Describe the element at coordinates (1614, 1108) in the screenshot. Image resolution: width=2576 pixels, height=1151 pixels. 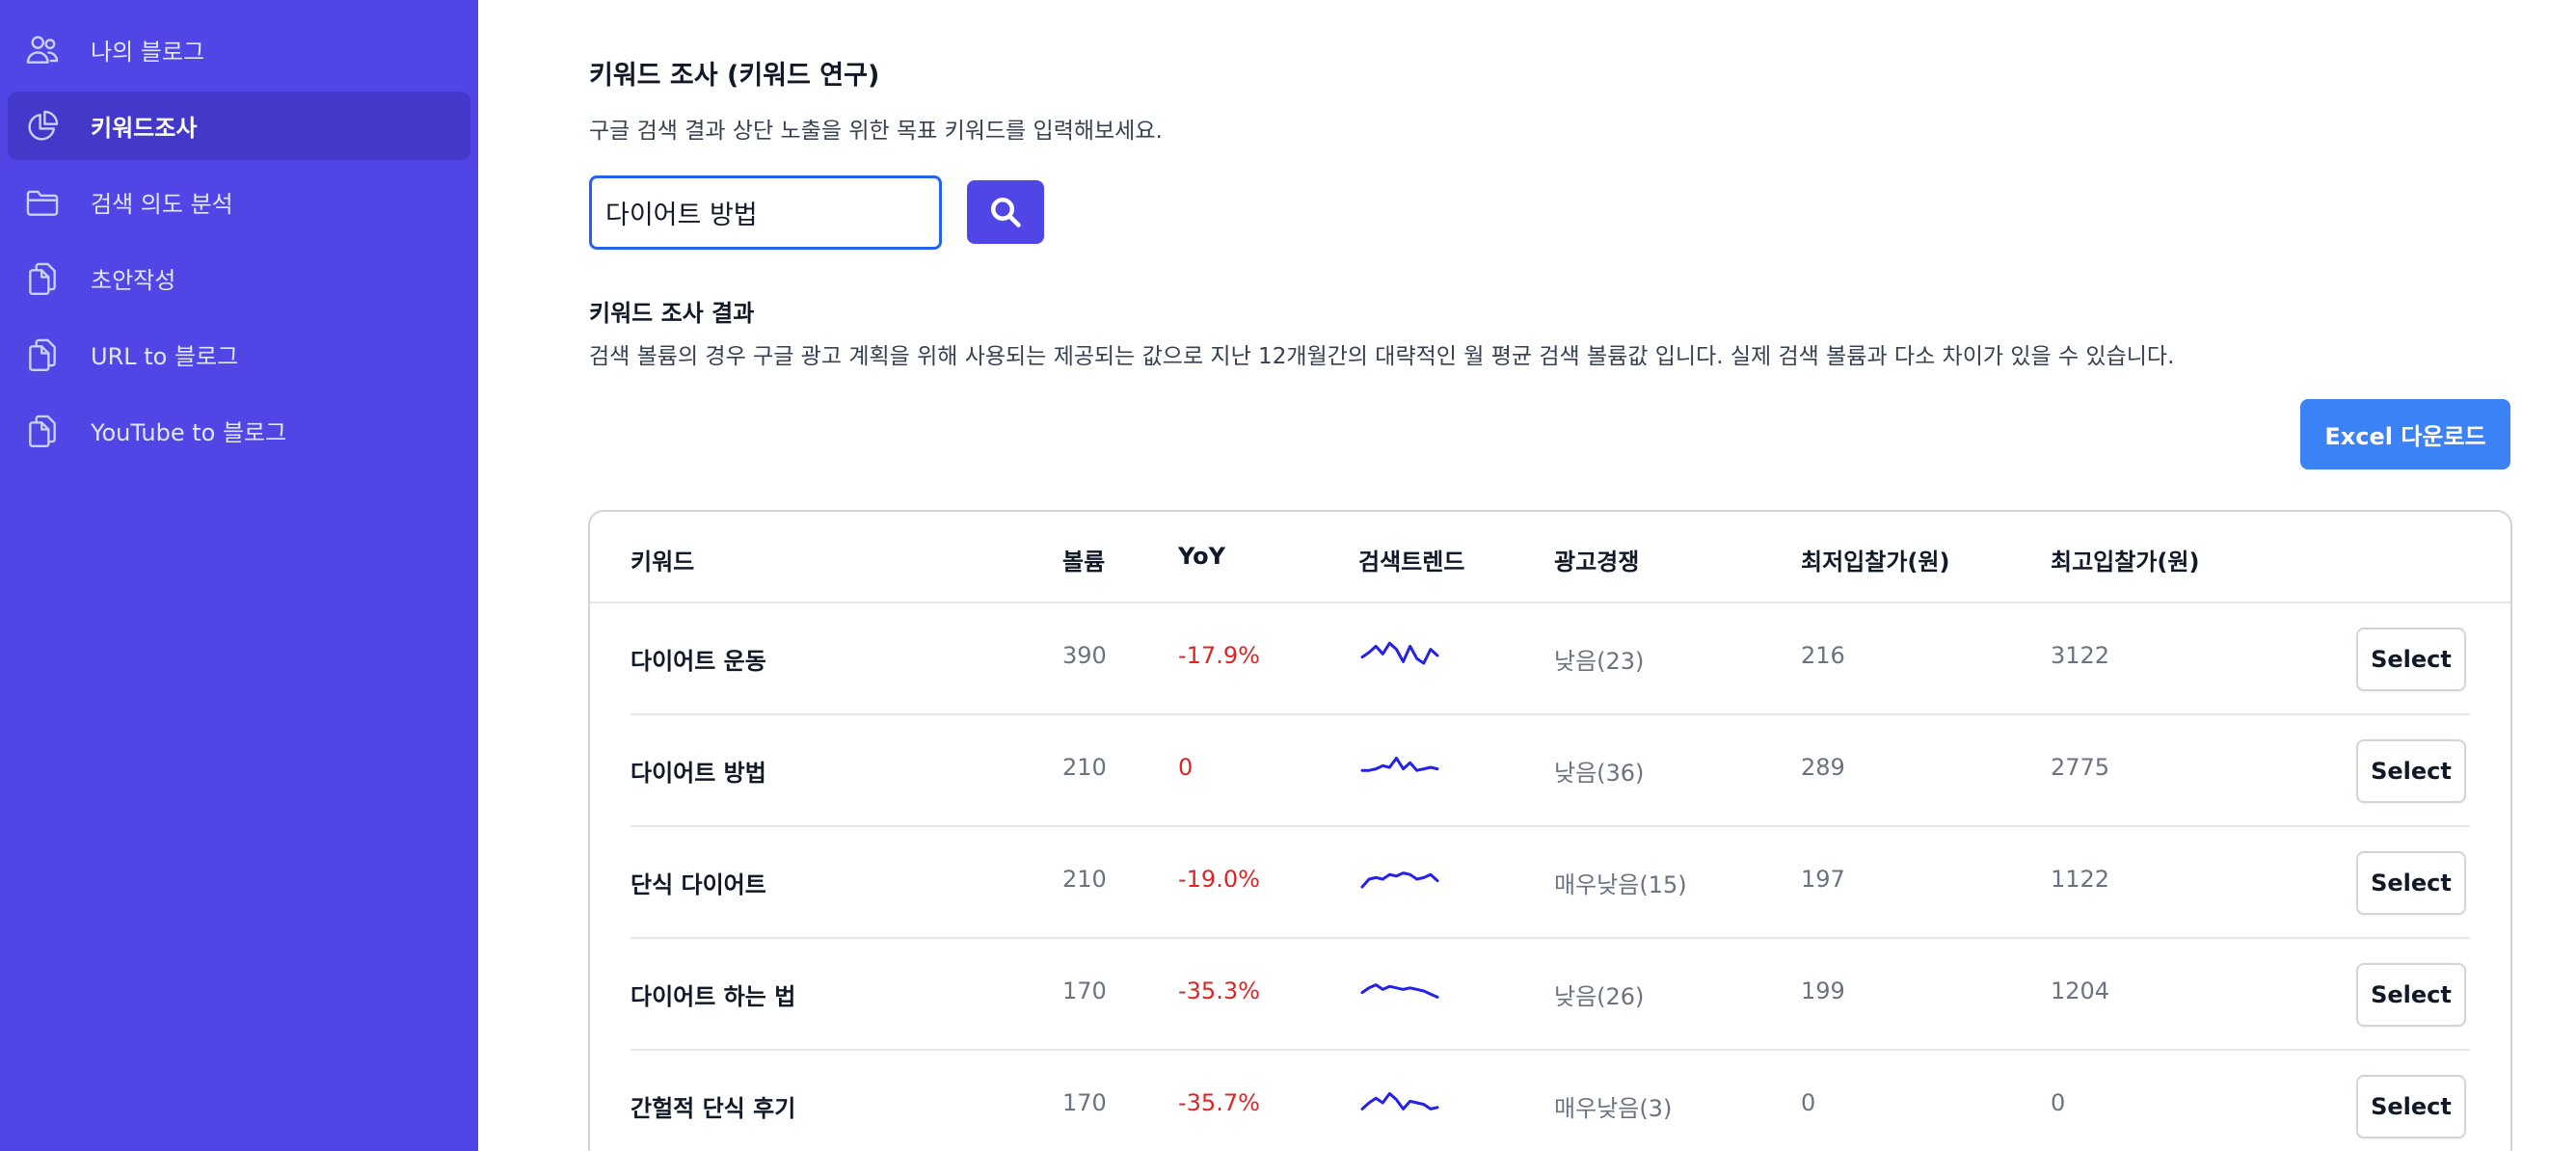
I see `cell-competition: 매우낮음(3)` at that location.